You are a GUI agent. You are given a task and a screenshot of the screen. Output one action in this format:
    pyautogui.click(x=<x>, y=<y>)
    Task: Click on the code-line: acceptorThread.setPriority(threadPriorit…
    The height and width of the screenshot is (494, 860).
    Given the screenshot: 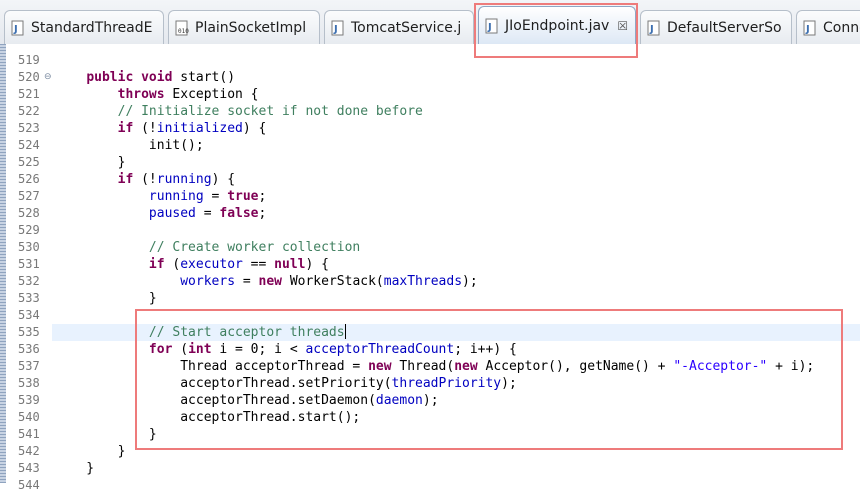 What is the action you would take?
    pyautogui.click(x=286, y=383)
    